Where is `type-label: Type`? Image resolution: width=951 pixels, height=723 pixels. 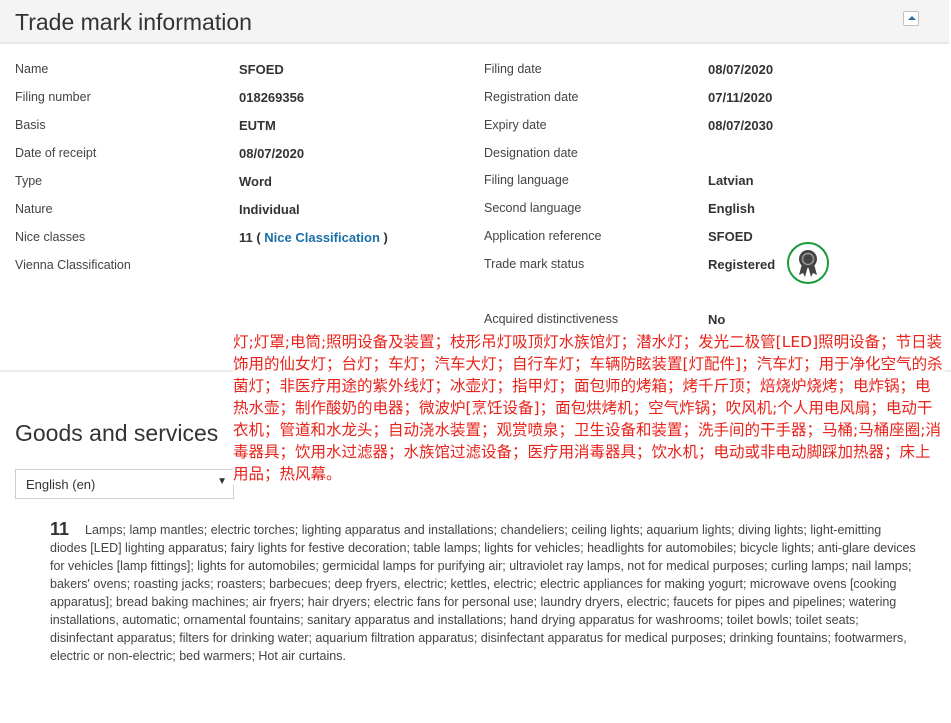
type-label: Type is located at coordinates (29, 181).